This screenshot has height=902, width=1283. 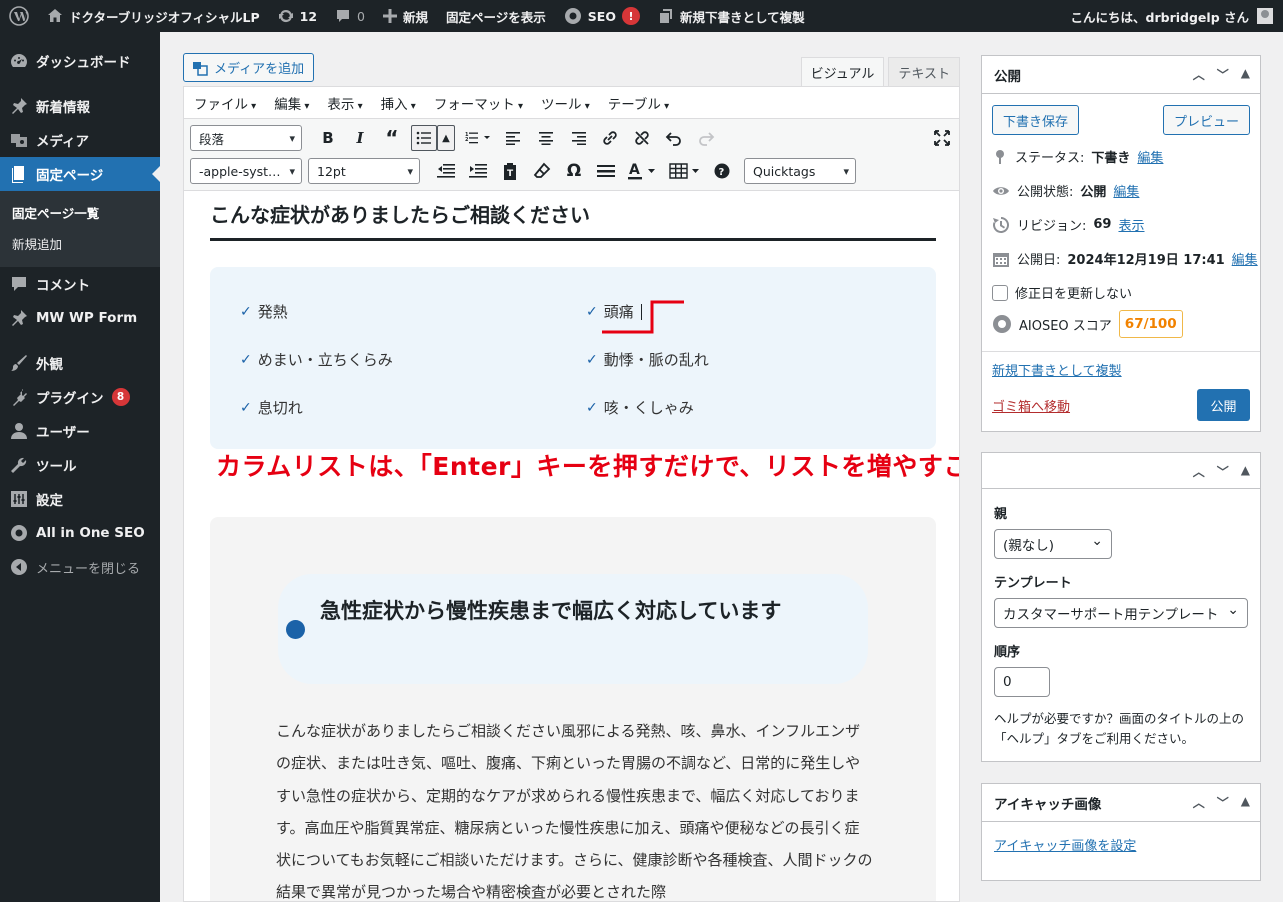 I want to click on no-update-date-label: 修正日を更新しない, so click(x=1074, y=294).